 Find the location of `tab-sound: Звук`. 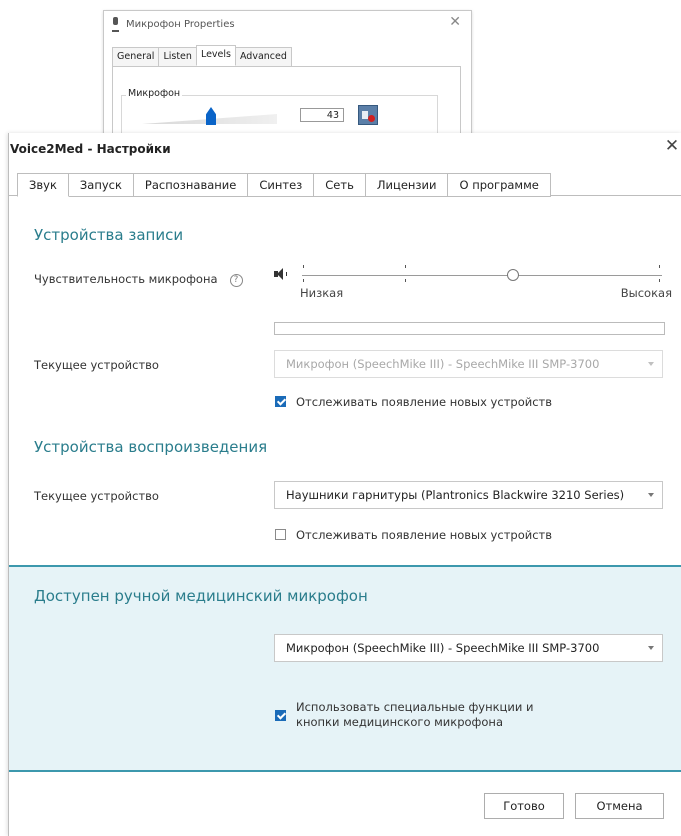

tab-sound: Звук is located at coordinates (43, 185).